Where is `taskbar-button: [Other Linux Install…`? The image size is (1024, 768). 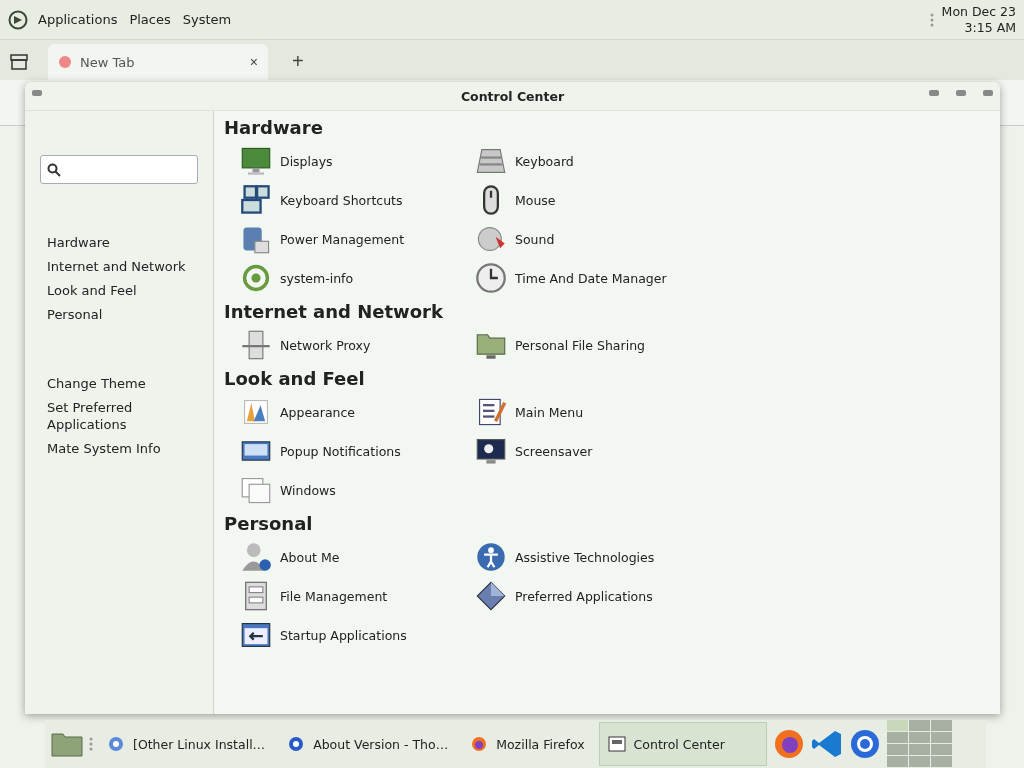
taskbar-button: [Other Linux Install… is located at coordinates (186, 744).